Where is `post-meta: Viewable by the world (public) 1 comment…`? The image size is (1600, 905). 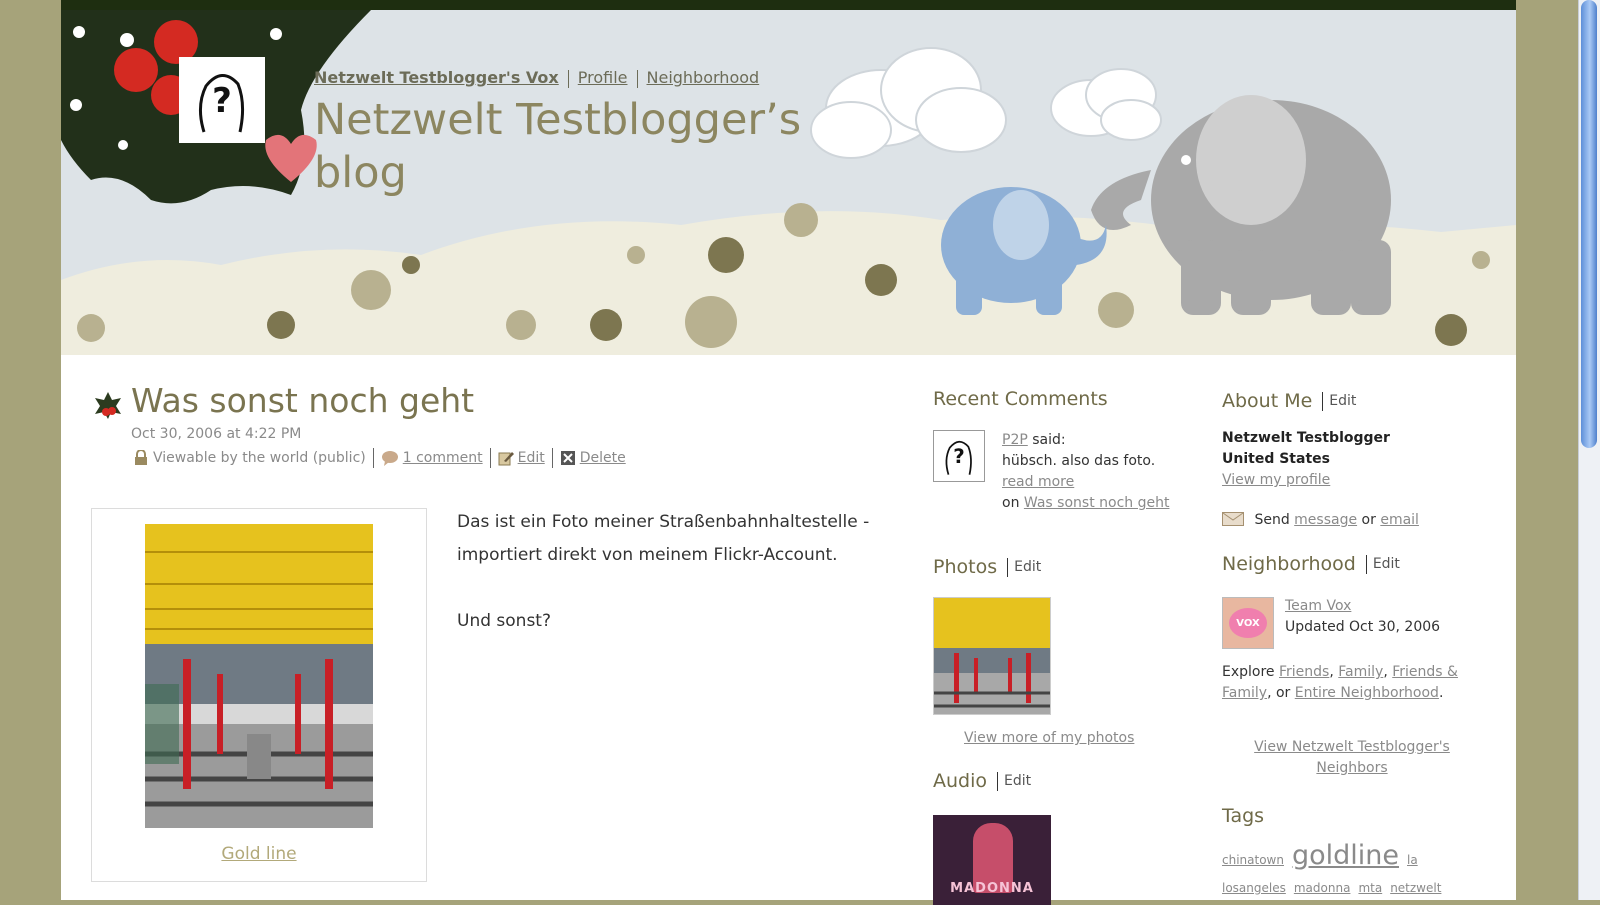 post-meta: Viewable by the world (public) 1 comment… is located at coordinates (379, 458).